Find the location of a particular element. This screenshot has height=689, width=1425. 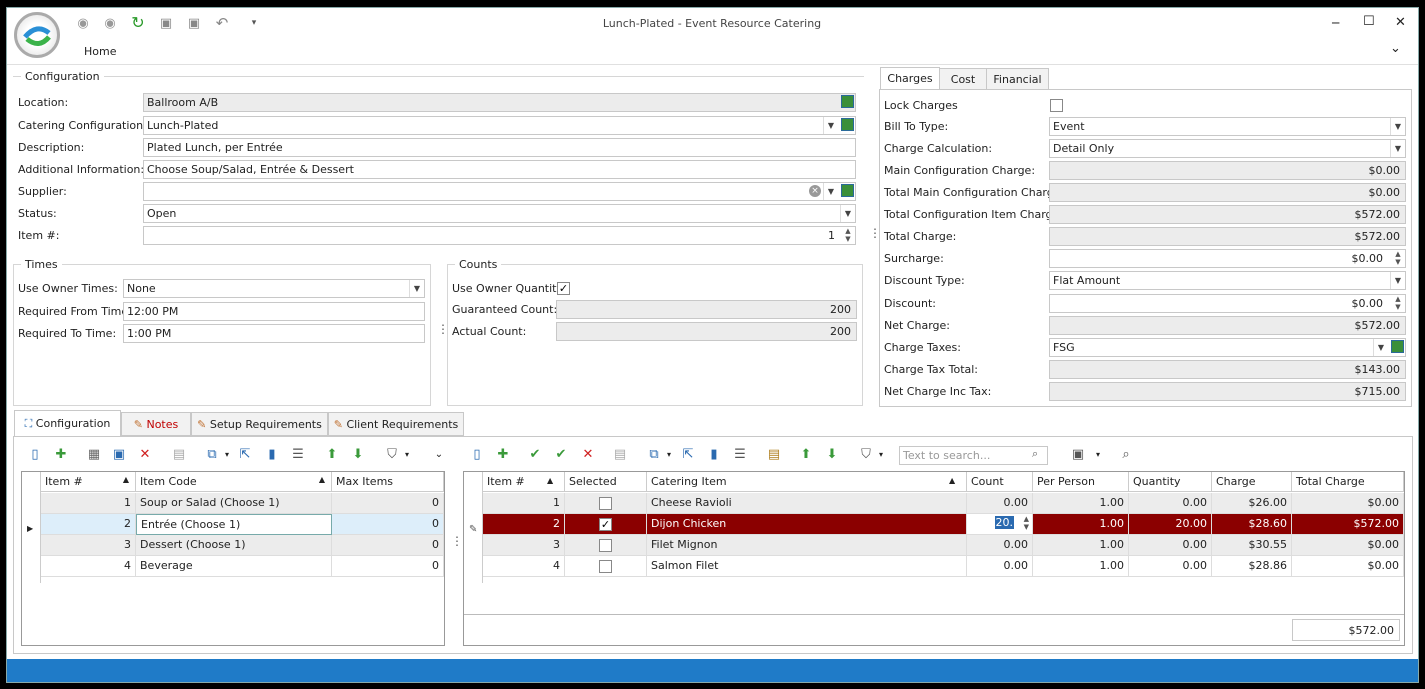

copy-dropdown-icon: ▾ is located at coordinates (227, 455).